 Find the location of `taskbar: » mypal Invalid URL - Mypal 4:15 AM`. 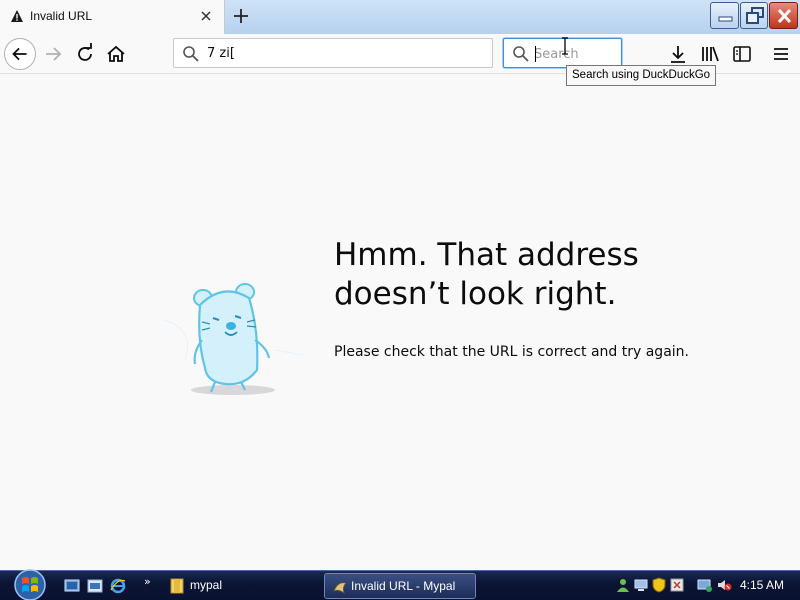

taskbar: » mypal Invalid URL - Mypal 4:15 AM is located at coordinates (400, 584).